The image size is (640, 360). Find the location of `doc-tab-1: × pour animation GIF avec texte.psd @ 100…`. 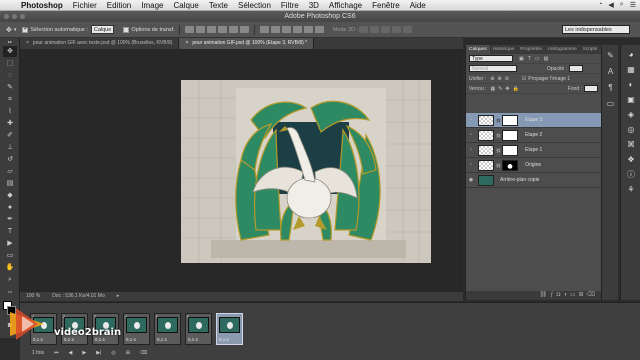

doc-tab-1: × pour animation GIF avec texte.psd @ 100… is located at coordinates (100, 43).